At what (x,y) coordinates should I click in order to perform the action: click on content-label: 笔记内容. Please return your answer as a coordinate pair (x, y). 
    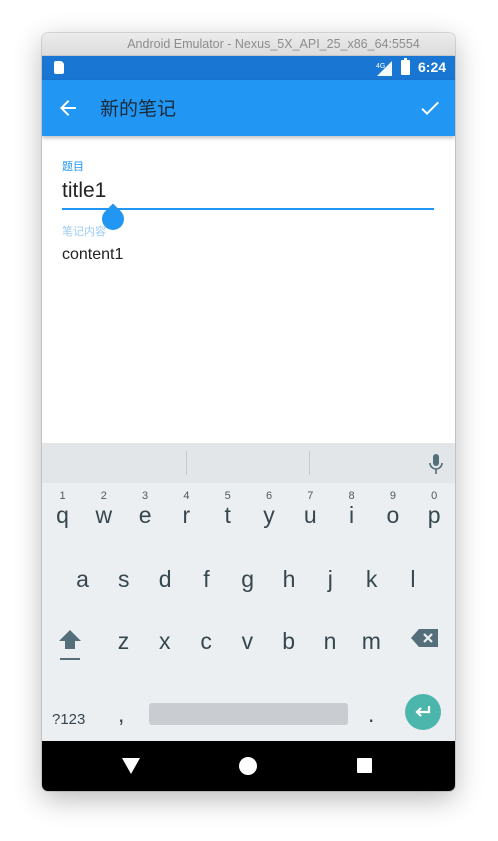
    Looking at the image, I should click on (84, 231).